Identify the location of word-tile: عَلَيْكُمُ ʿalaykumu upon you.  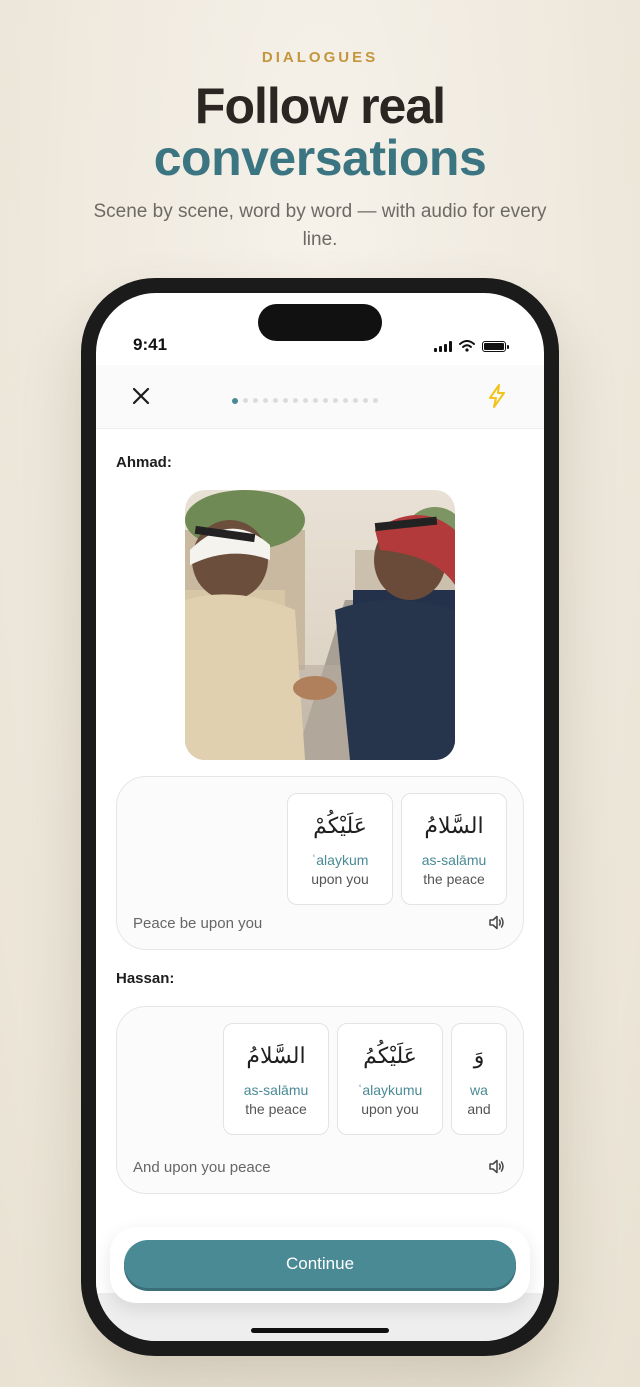
(390, 1079).